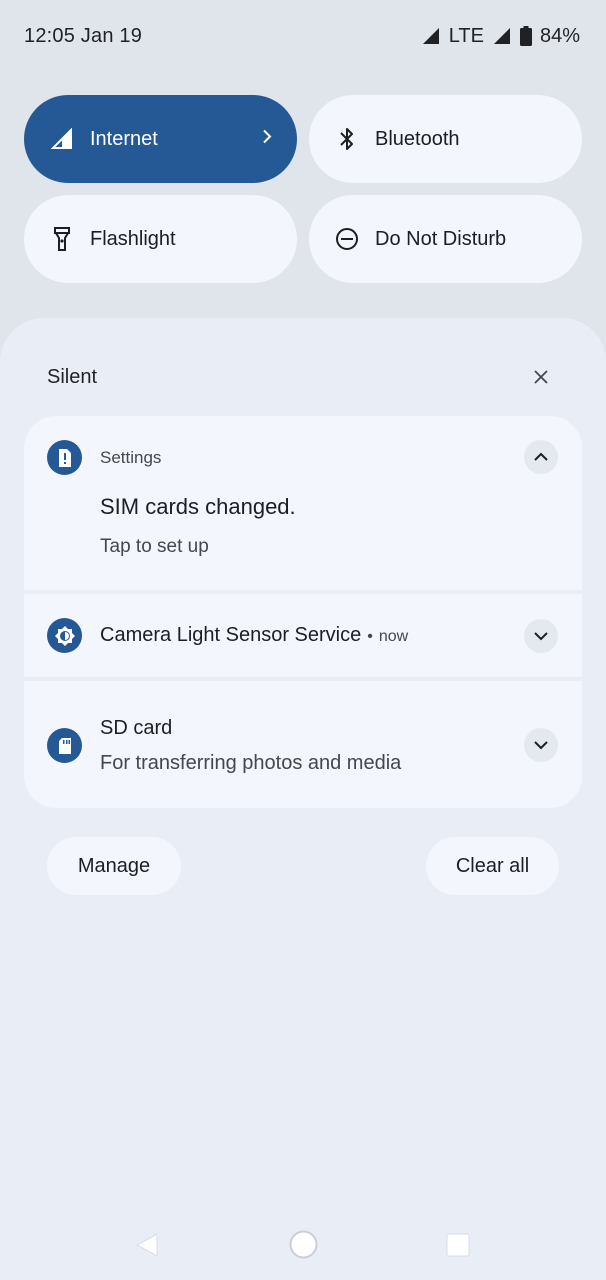 The width and height of the screenshot is (606, 1280). What do you see at coordinates (417, 138) in the screenshot?
I see `tile-label: Bluetooth` at bounding box center [417, 138].